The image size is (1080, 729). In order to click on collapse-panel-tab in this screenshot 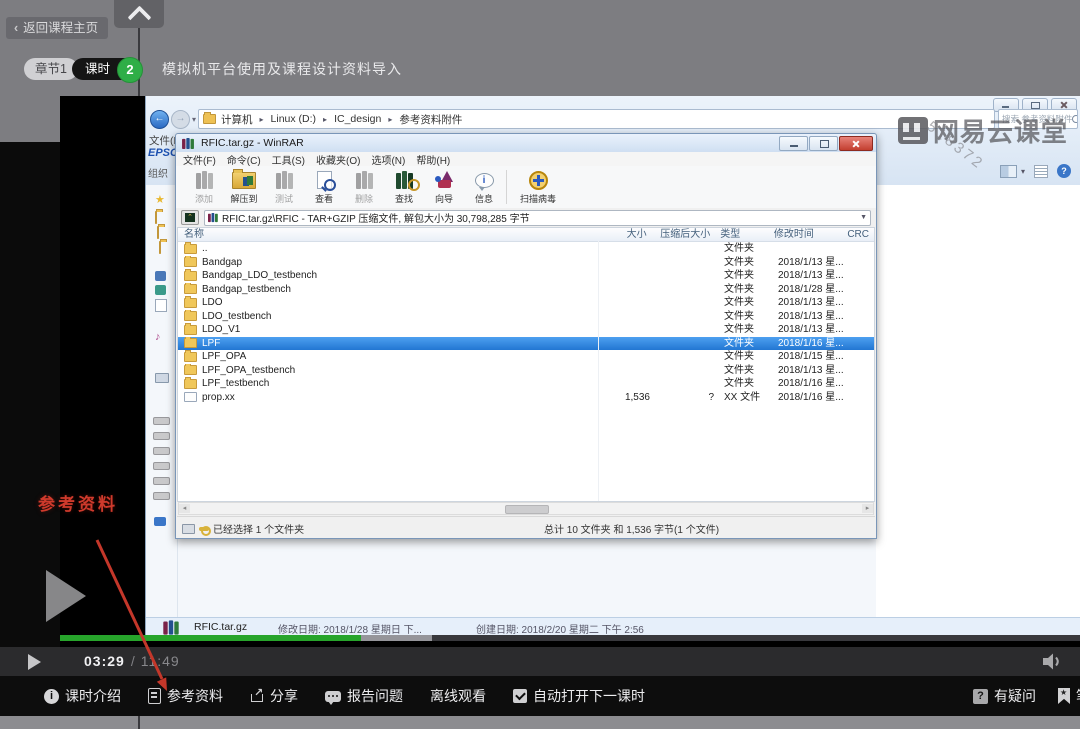, I will do `click(139, 15)`.